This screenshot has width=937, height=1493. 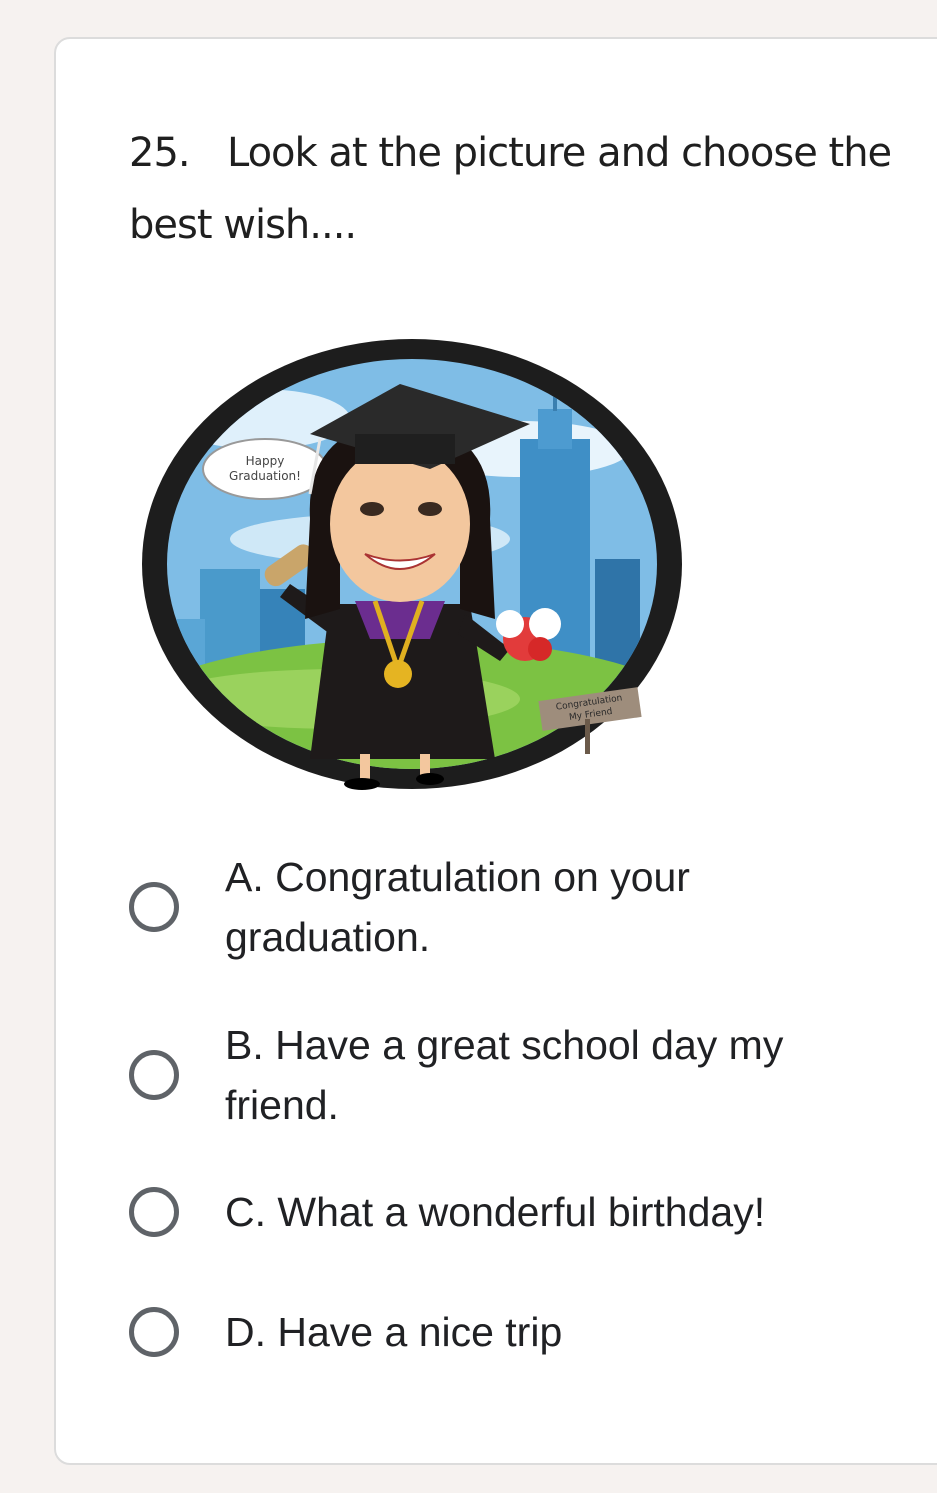 I want to click on option-b: B. Have a great school day my friend., so click(x=519, y=1075).